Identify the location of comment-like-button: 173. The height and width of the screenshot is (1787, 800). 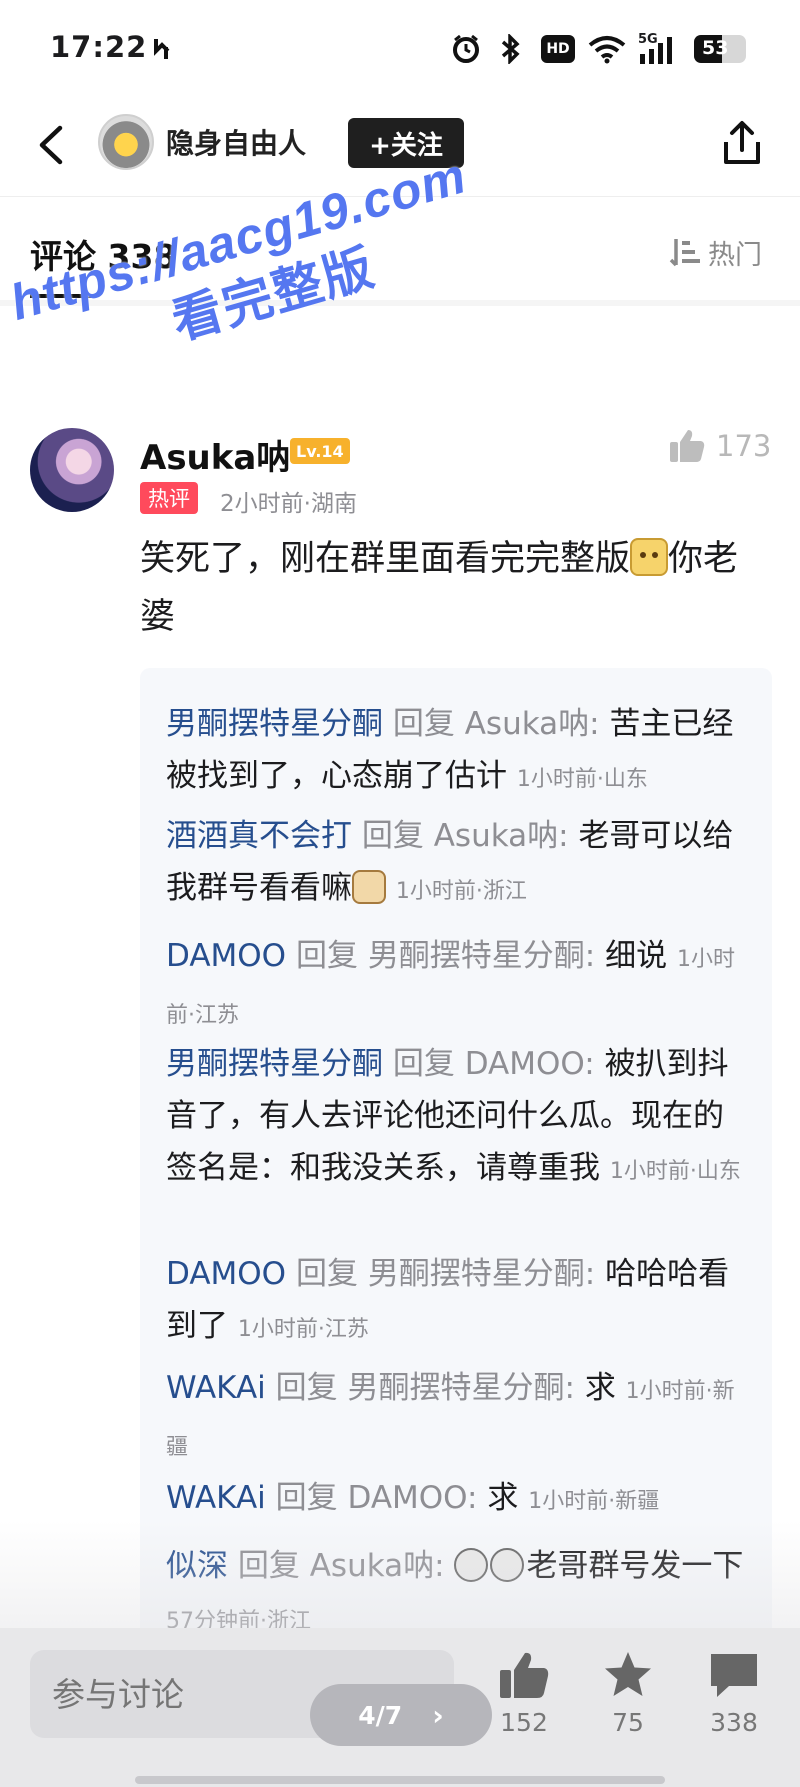
(719, 446).